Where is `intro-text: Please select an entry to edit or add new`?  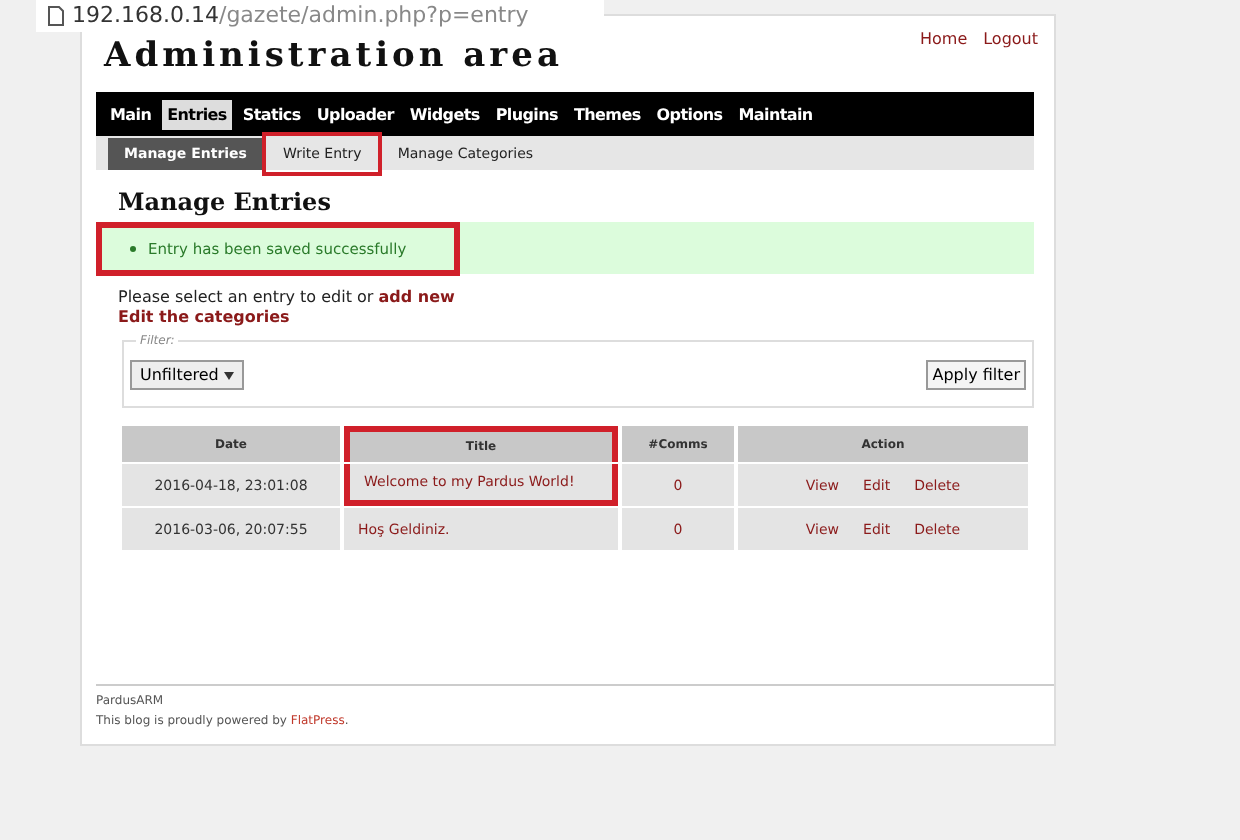
intro-text: Please select an entry to edit or add new is located at coordinates (287, 297).